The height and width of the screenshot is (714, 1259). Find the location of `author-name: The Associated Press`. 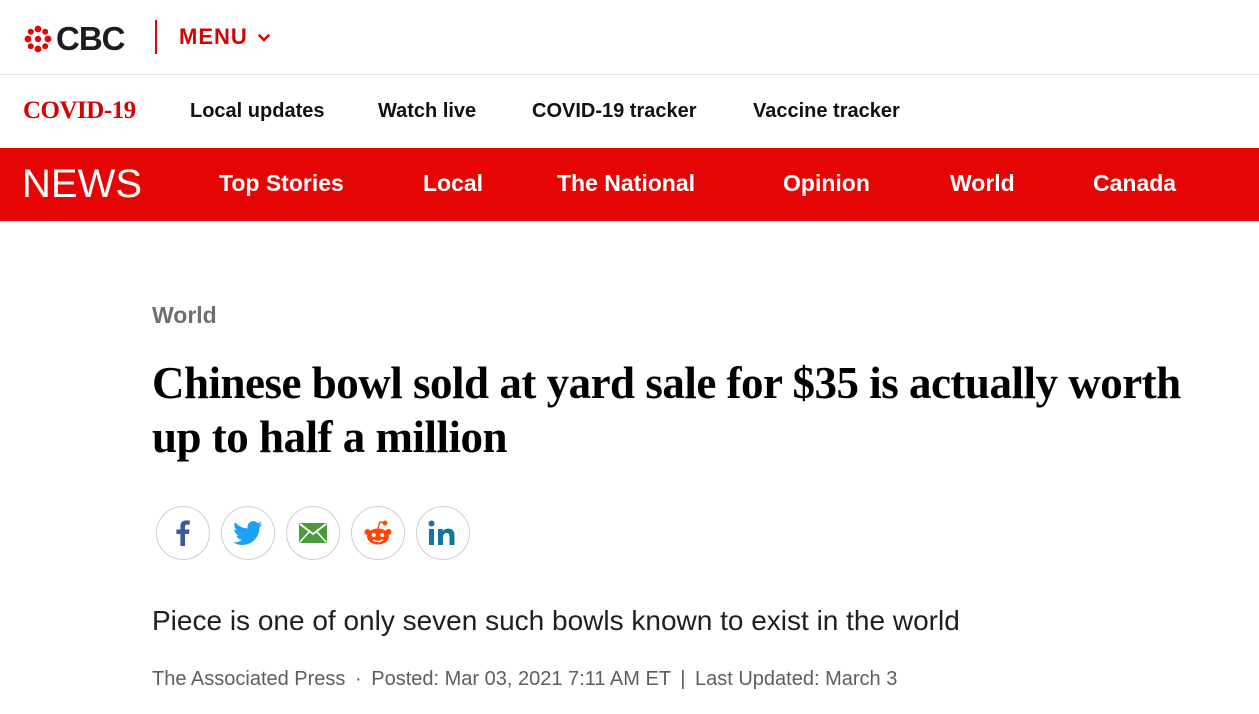

author-name: The Associated Press is located at coordinates (249, 679).